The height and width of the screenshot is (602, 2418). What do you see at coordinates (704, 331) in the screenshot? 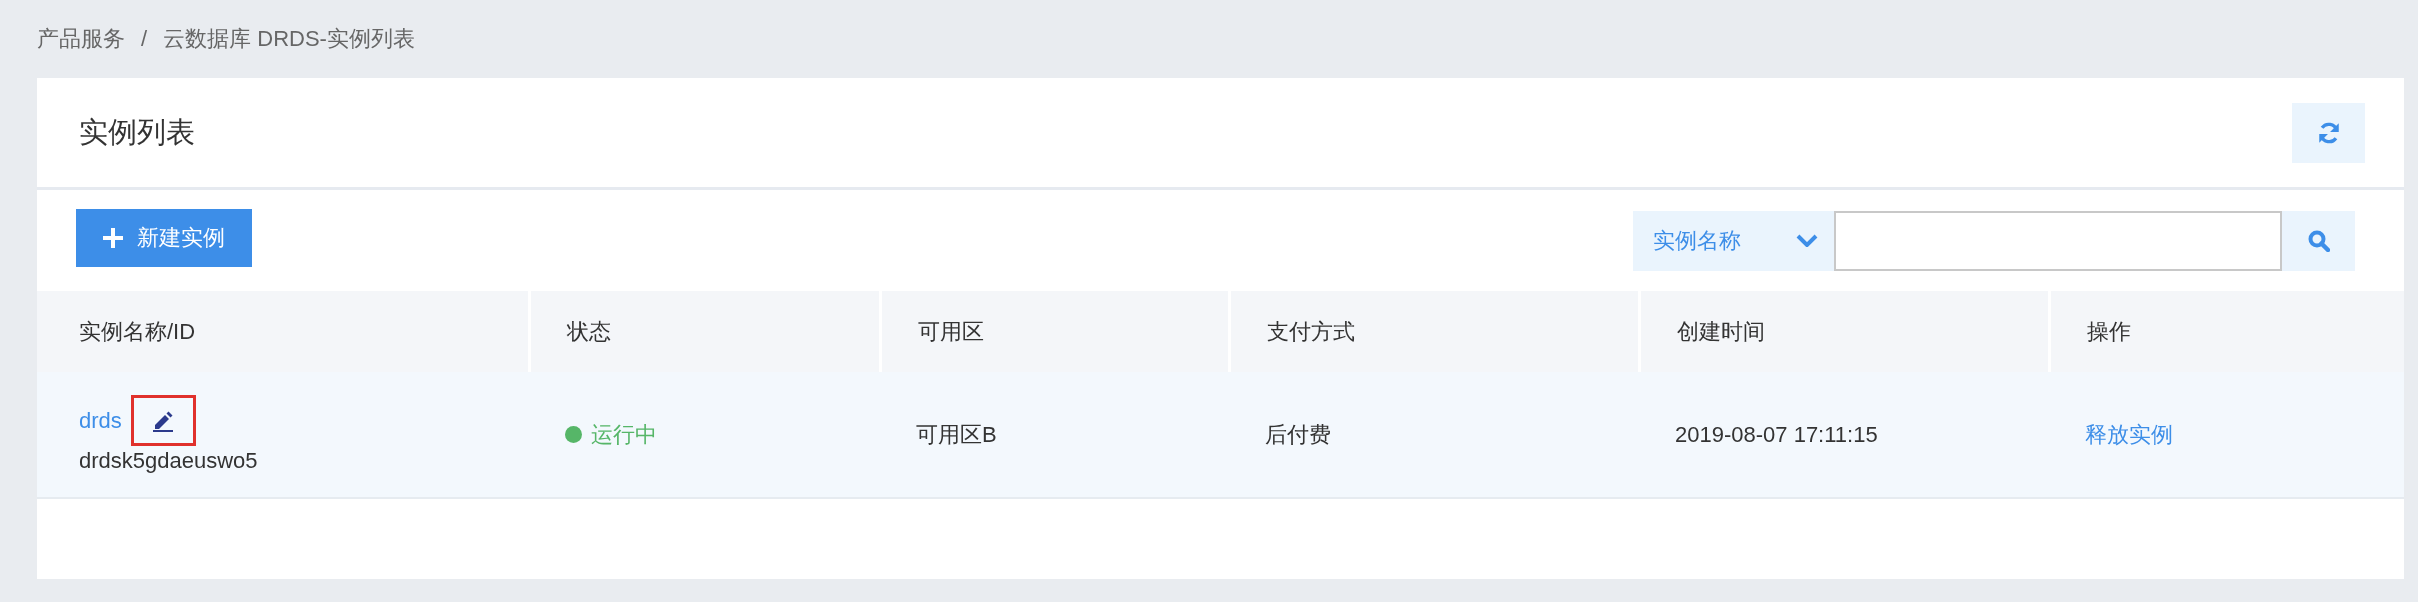
I see `column-header: 状态` at bounding box center [704, 331].